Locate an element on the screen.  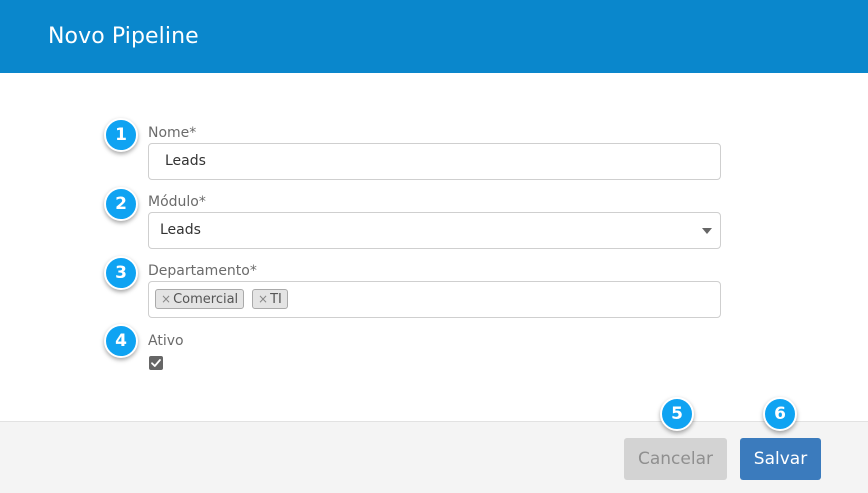
step-badge-4: 4 is located at coordinates (121, 341).